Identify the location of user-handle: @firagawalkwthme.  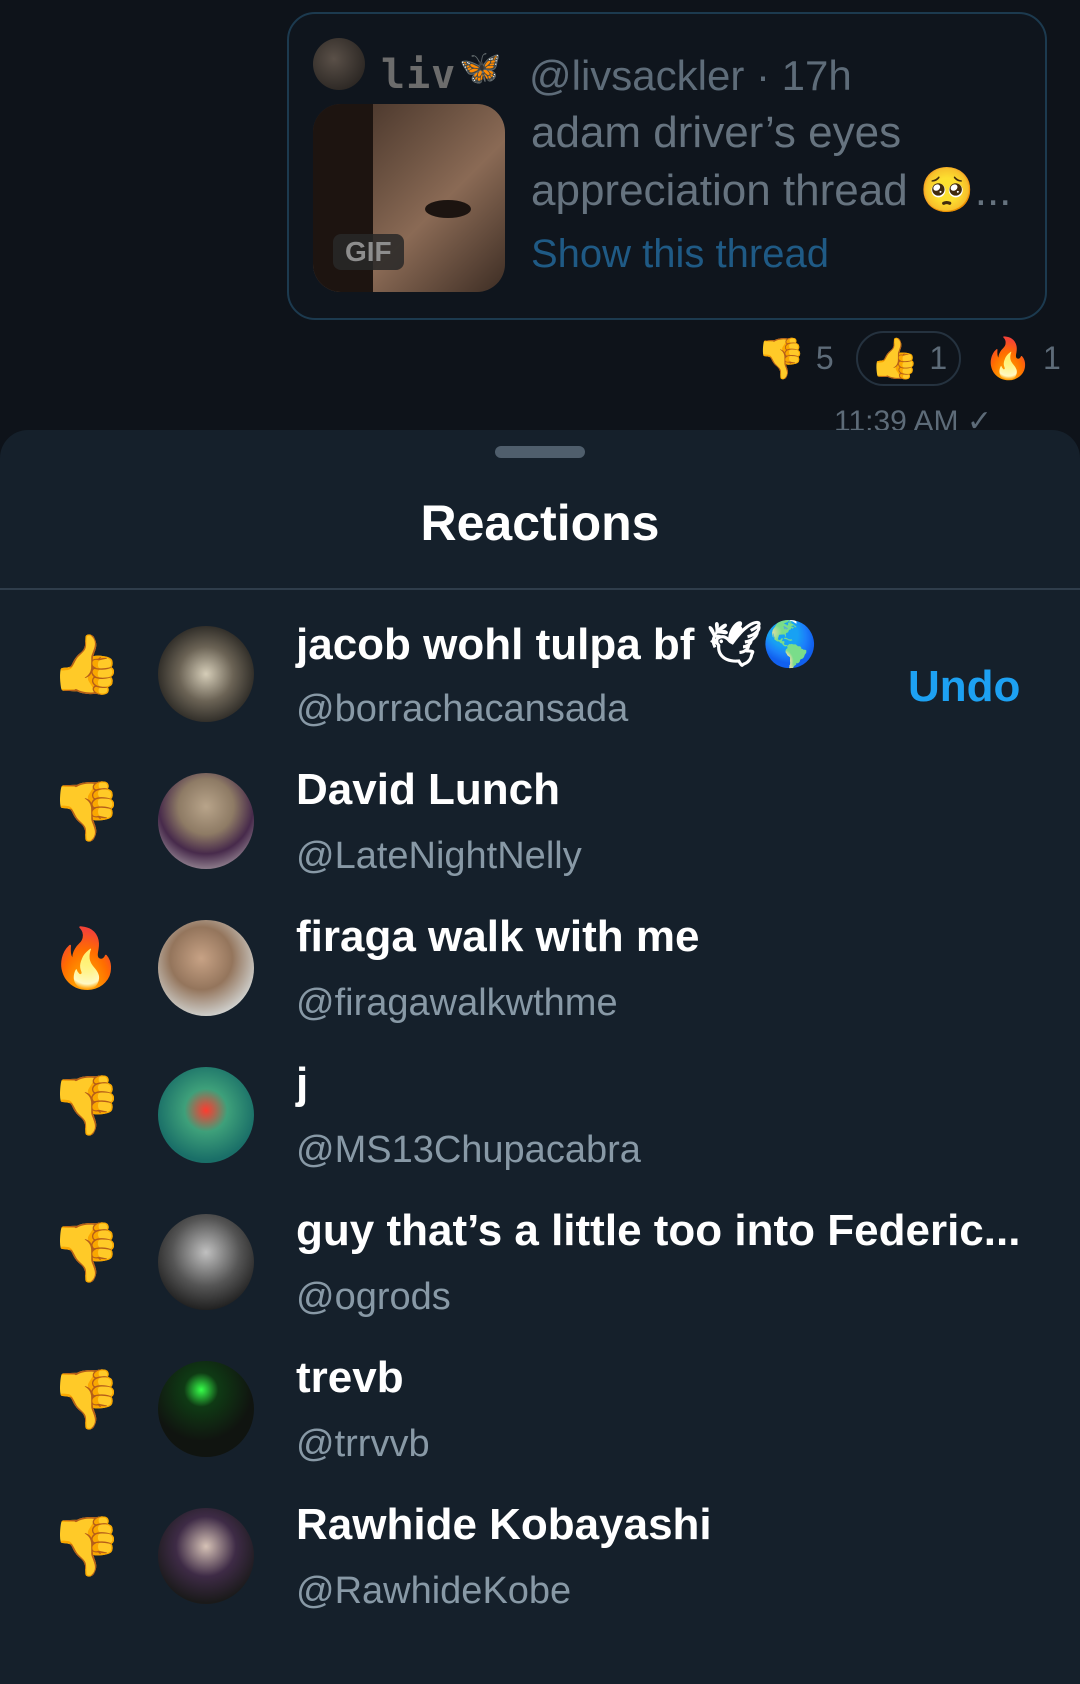
(457, 1003).